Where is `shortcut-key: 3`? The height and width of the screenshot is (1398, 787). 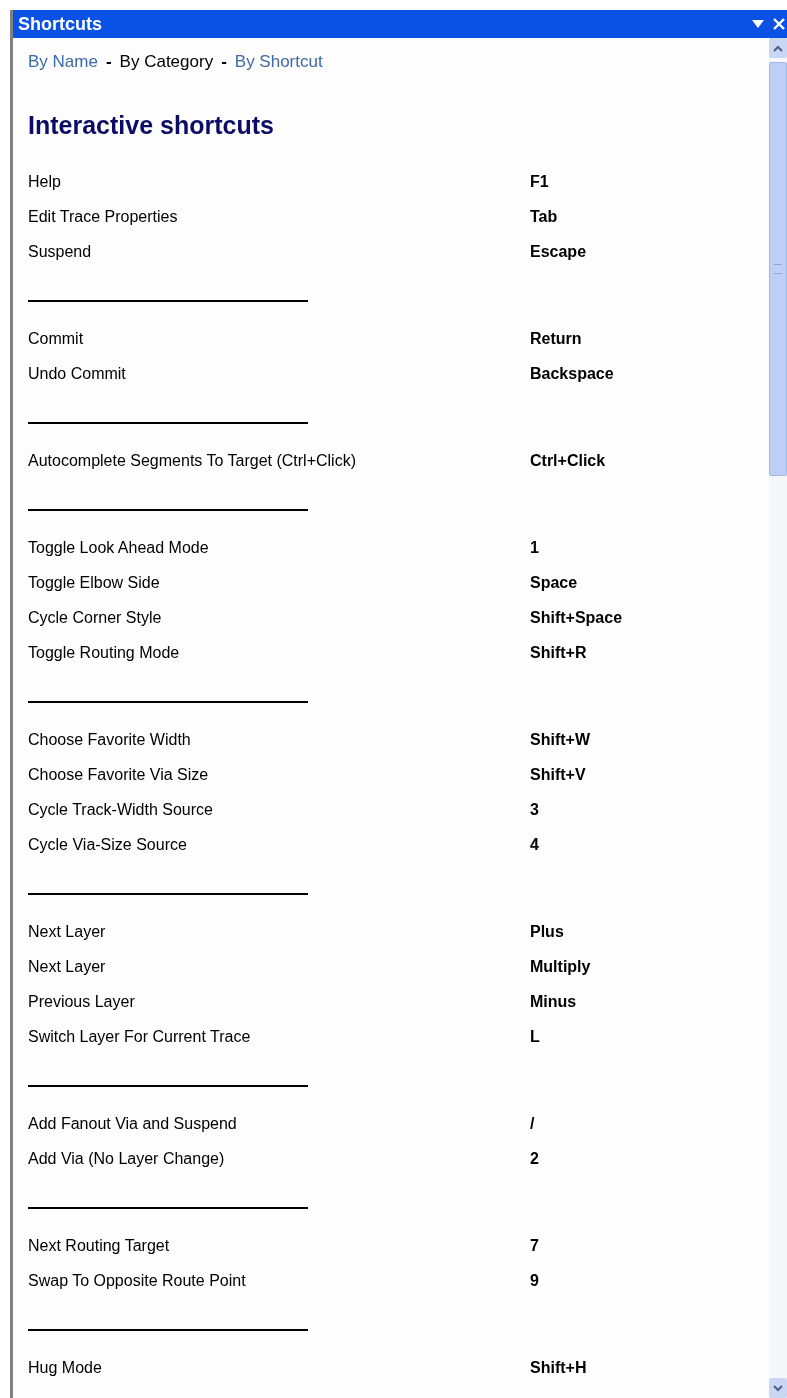 shortcut-key: 3 is located at coordinates (534, 809).